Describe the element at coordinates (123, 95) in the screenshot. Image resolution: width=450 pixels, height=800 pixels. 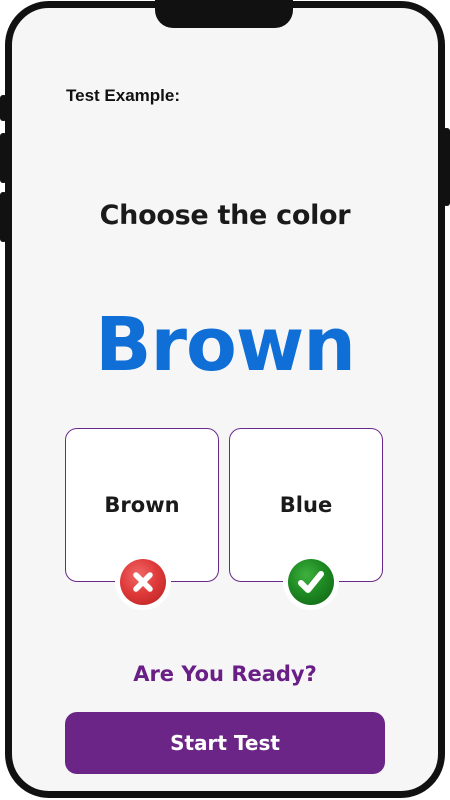
I see `test-example-label: Test Example:` at that location.